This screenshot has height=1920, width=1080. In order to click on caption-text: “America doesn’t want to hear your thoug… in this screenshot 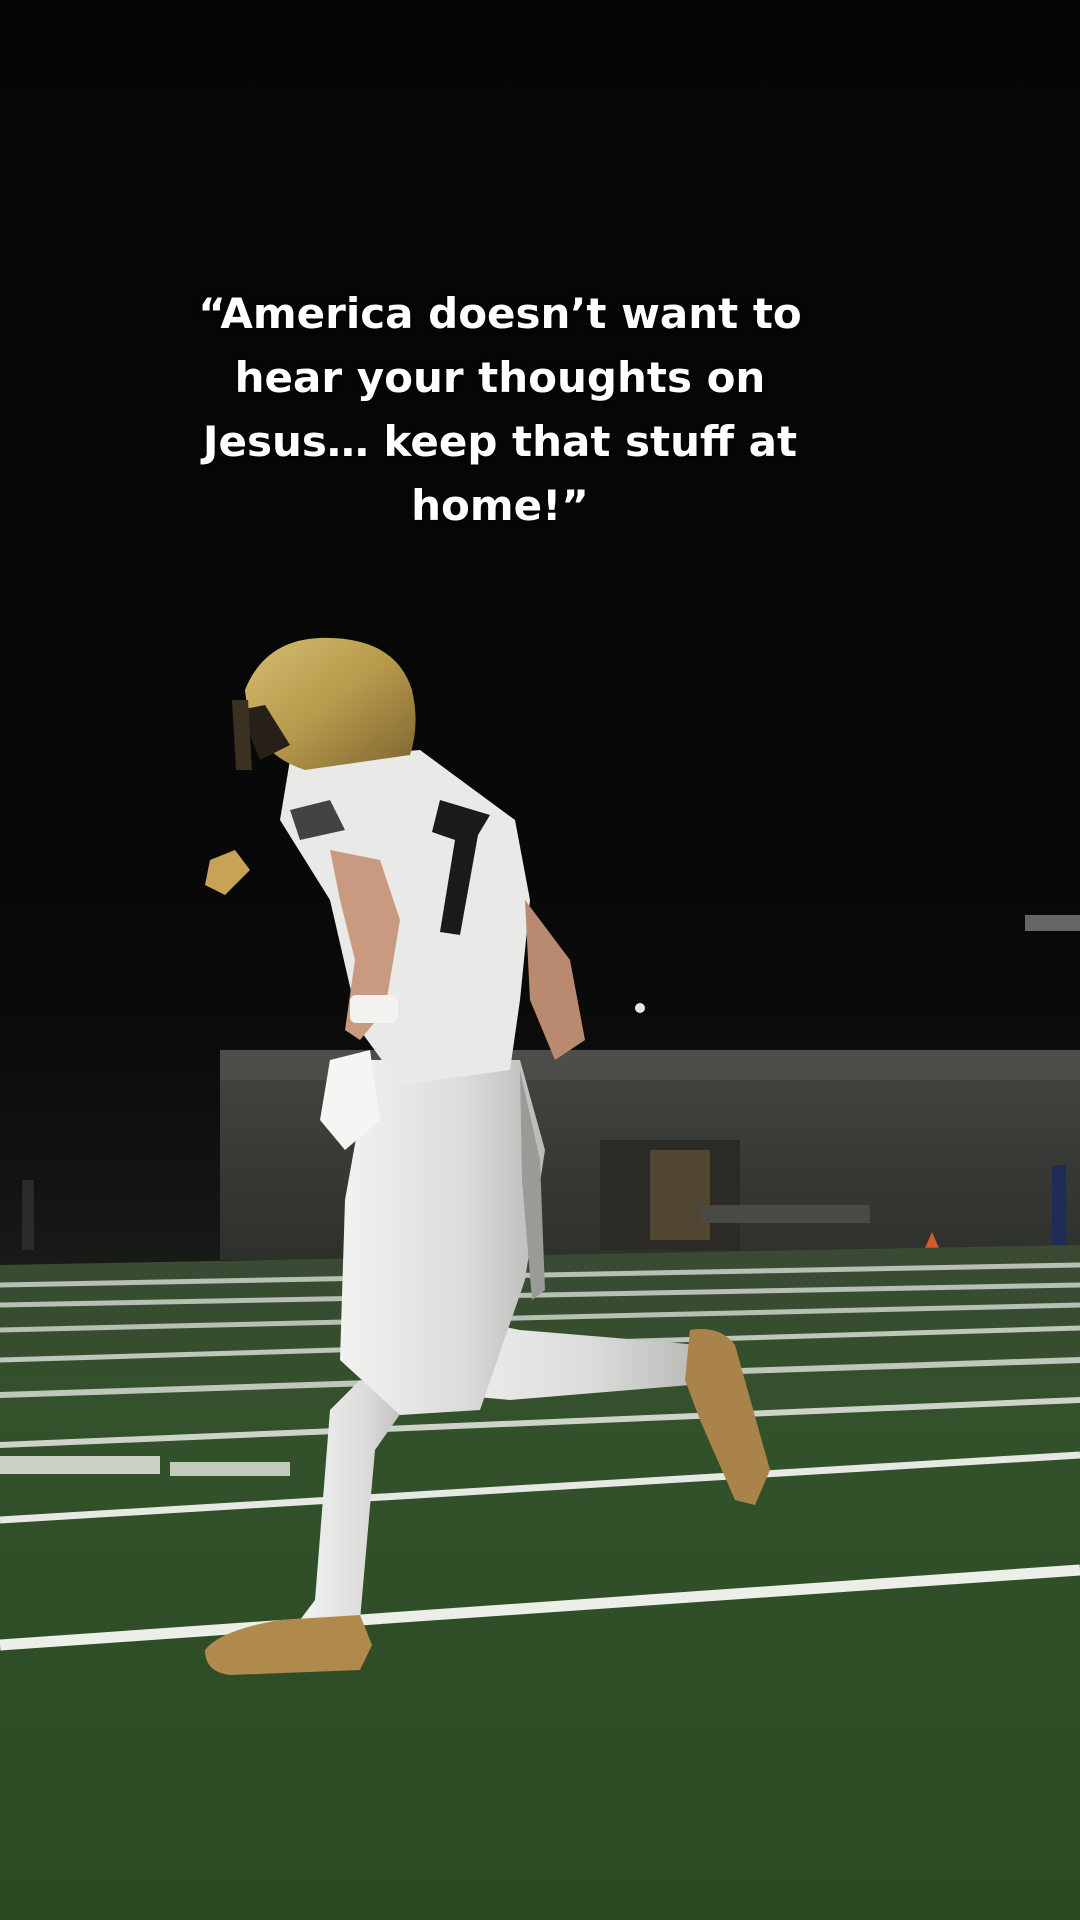, I will do `click(500, 409)`.